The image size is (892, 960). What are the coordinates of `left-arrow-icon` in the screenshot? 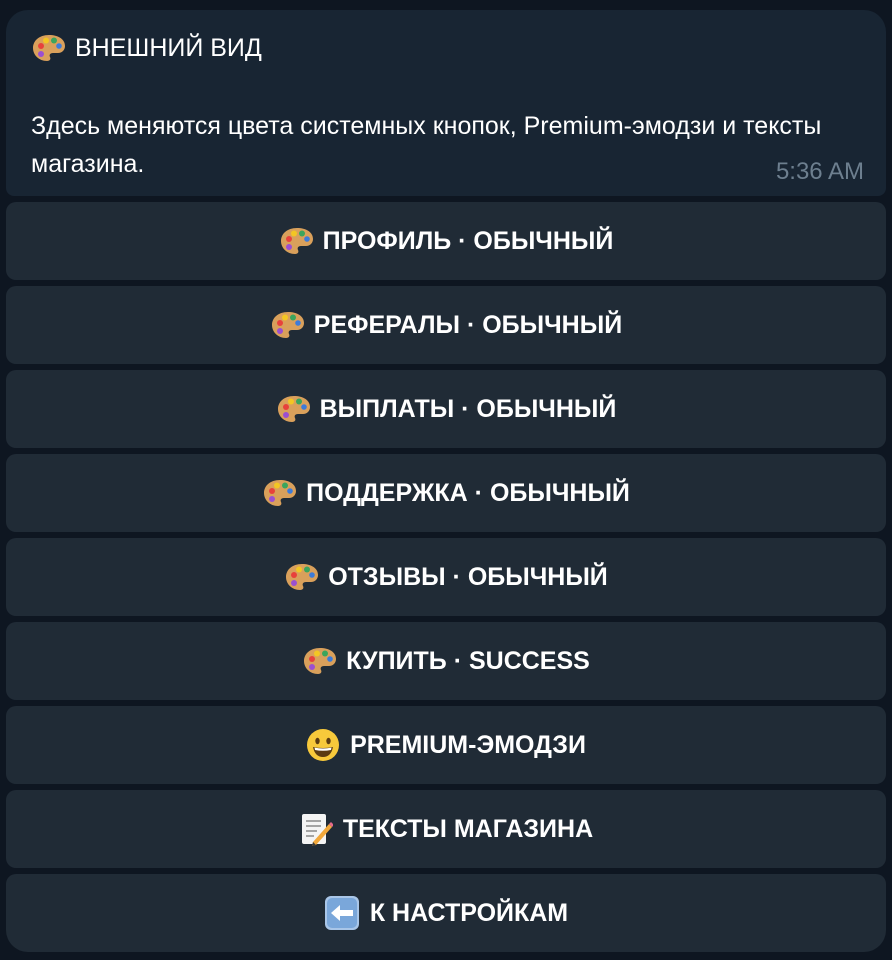 It's located at (342, 913).